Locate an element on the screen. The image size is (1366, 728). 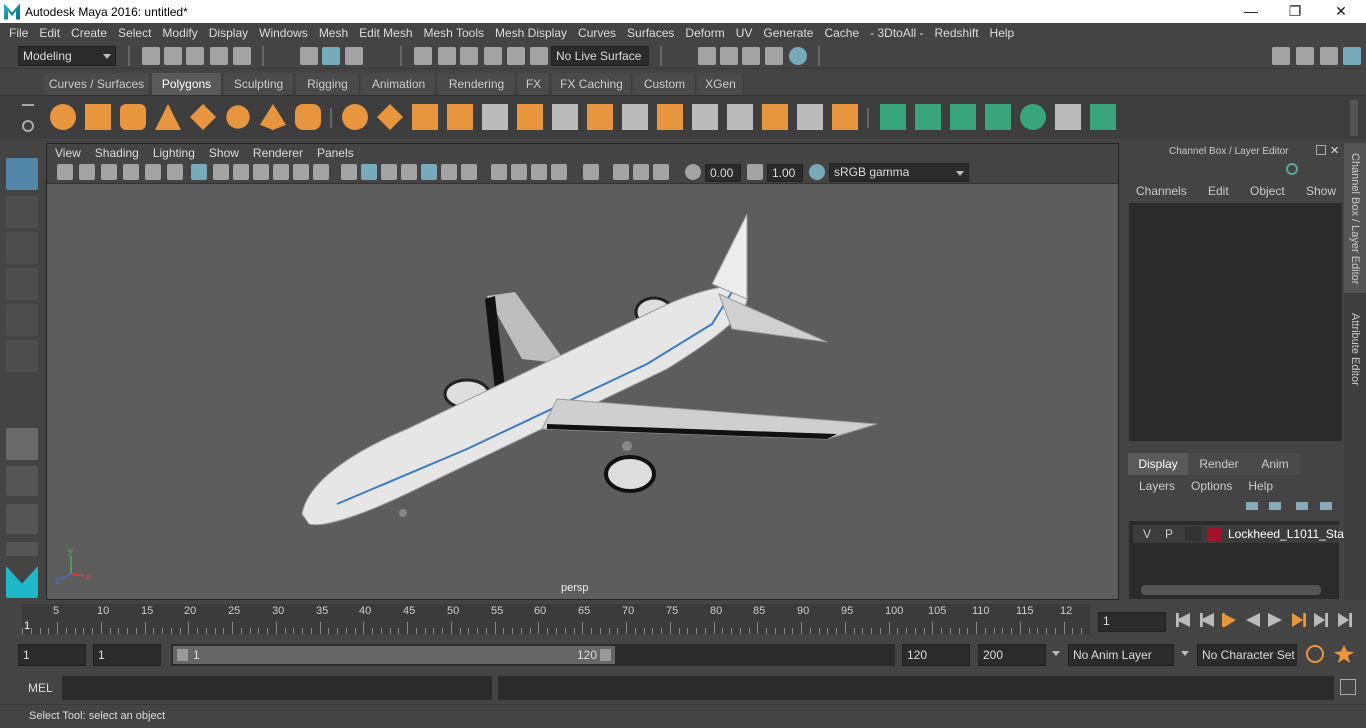
cylindrical-uv-icon is located at coordinates (928, 117).